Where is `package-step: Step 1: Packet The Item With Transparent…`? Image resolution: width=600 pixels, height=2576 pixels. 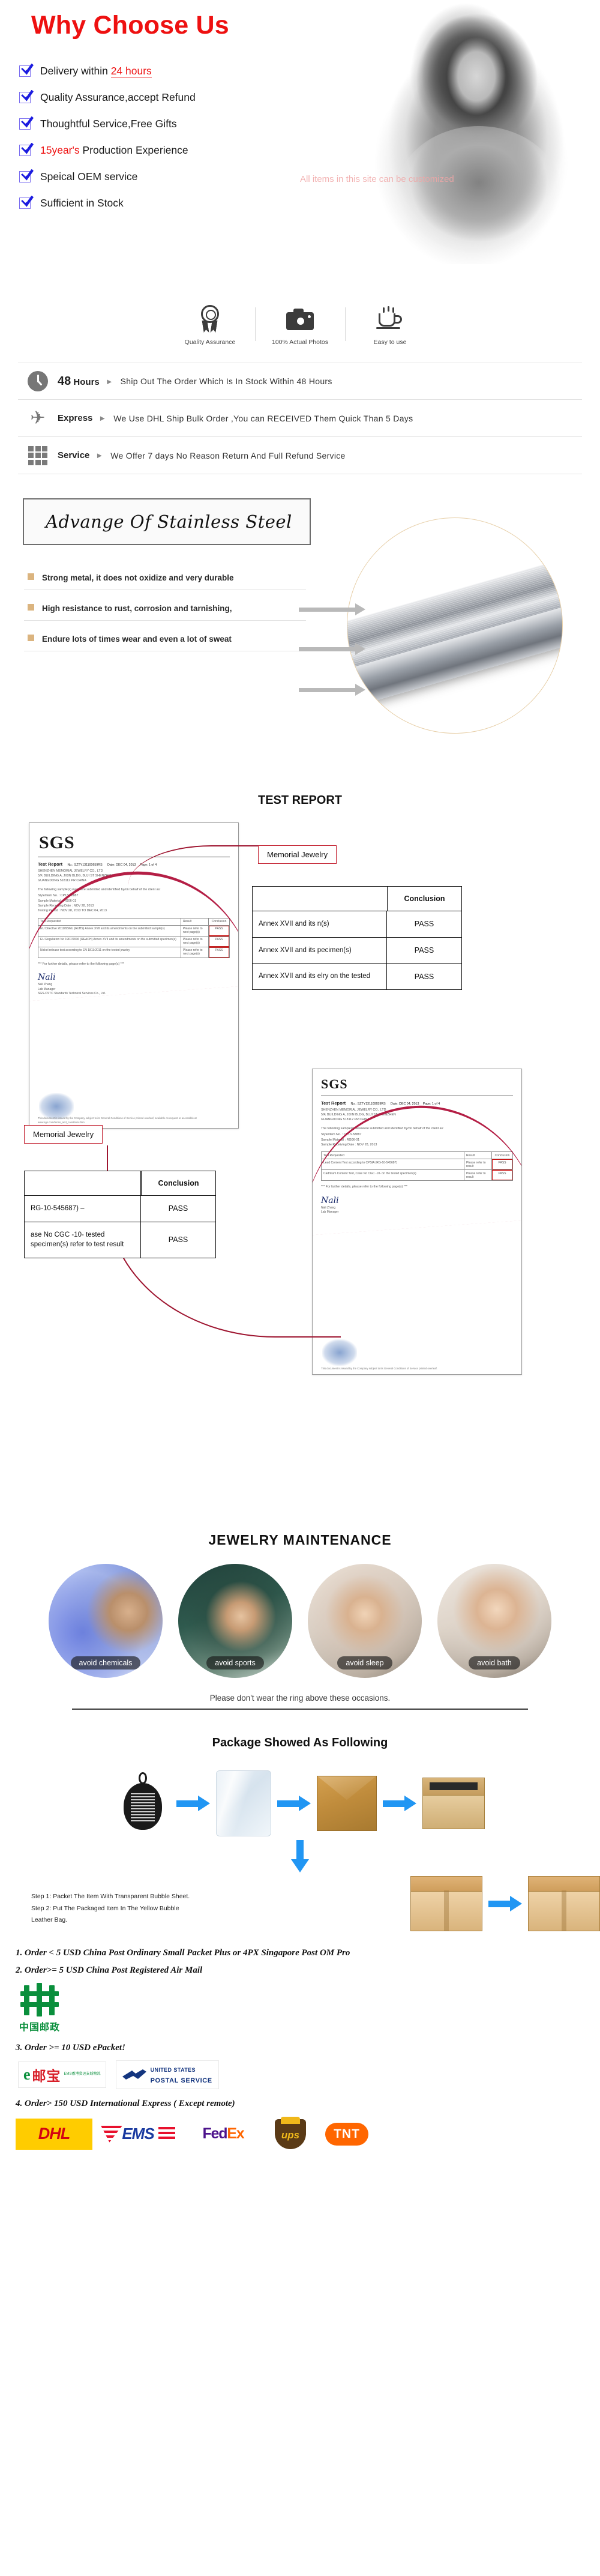 package-step: Step 1: Packet The Item With Transparent… is located at coordinates (111, 1897).